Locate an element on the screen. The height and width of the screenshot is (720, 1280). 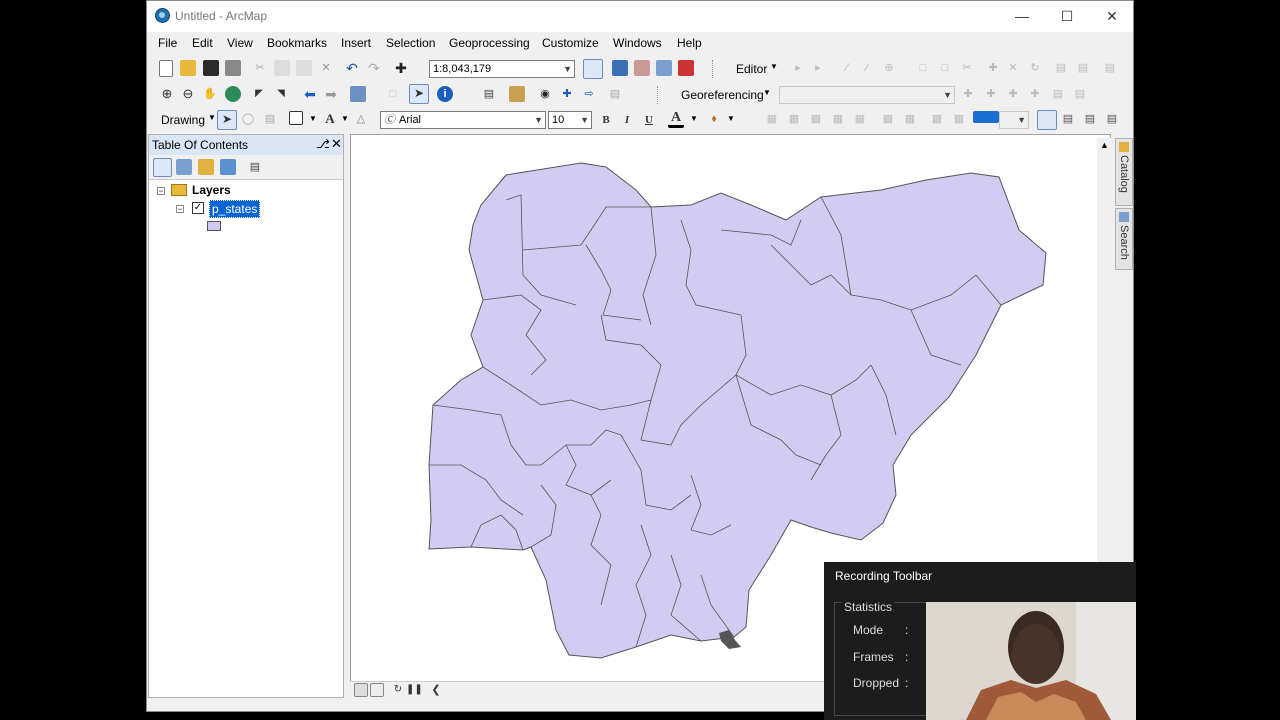
auto-adjust-icon: ▤ is located at coordinates (1080, 94).